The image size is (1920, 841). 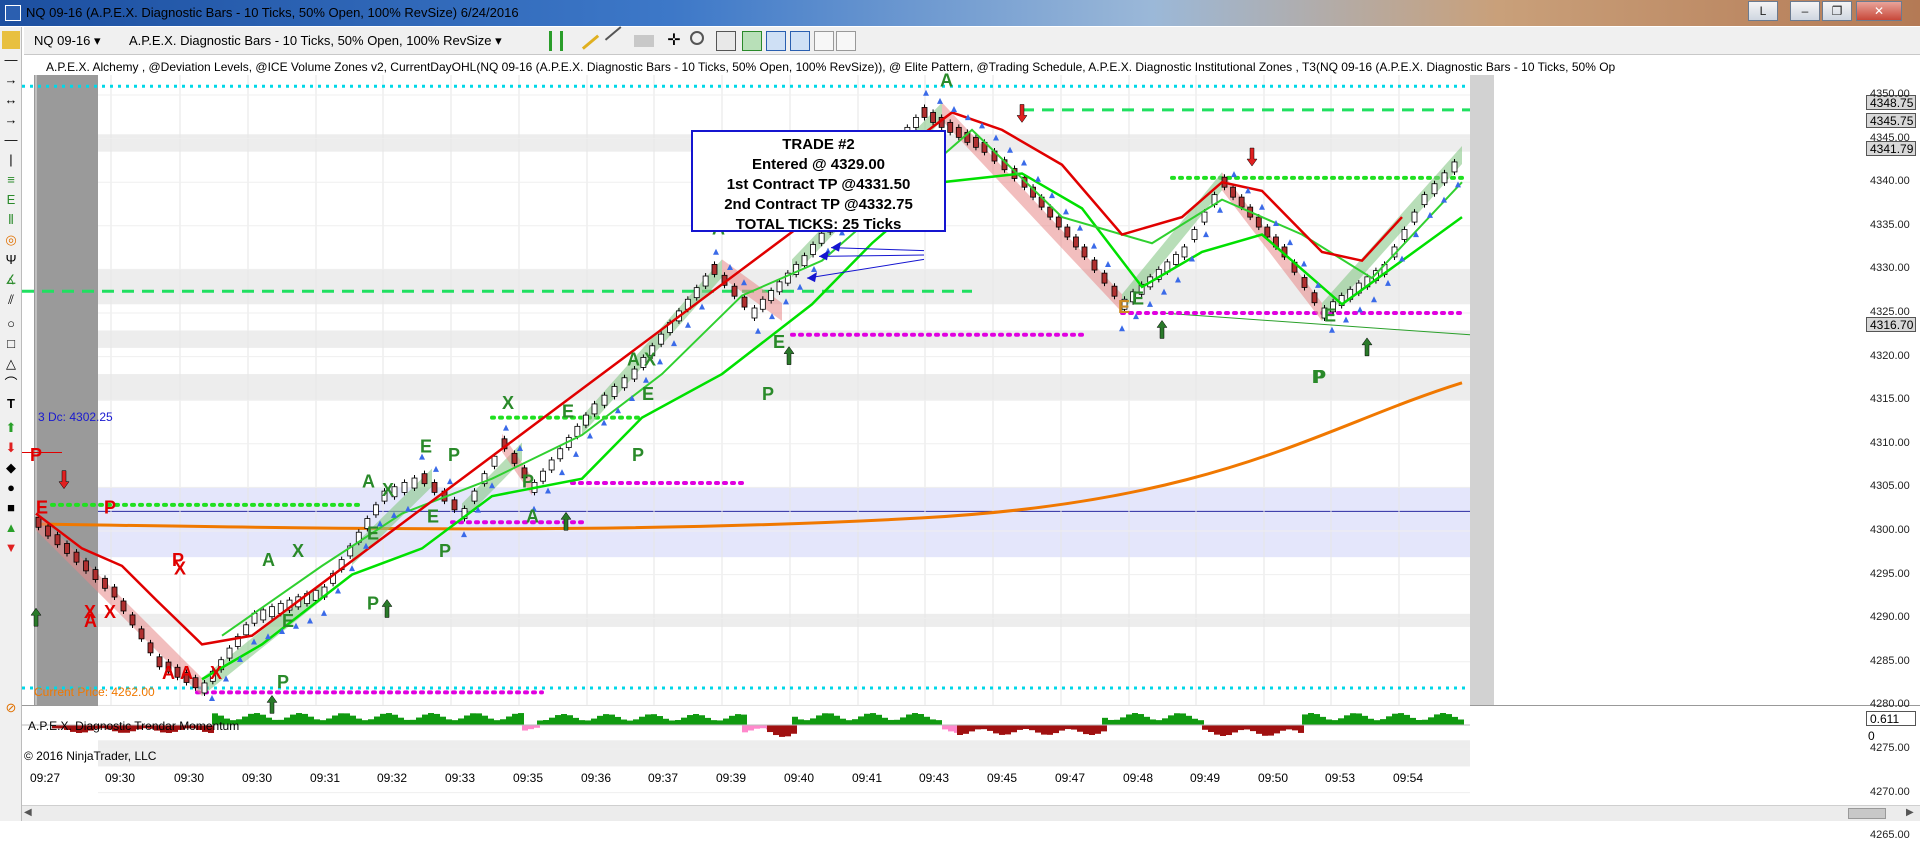 I want to click on andrews-pitchfork-icon: Ψ, so click(x=11, y=260).